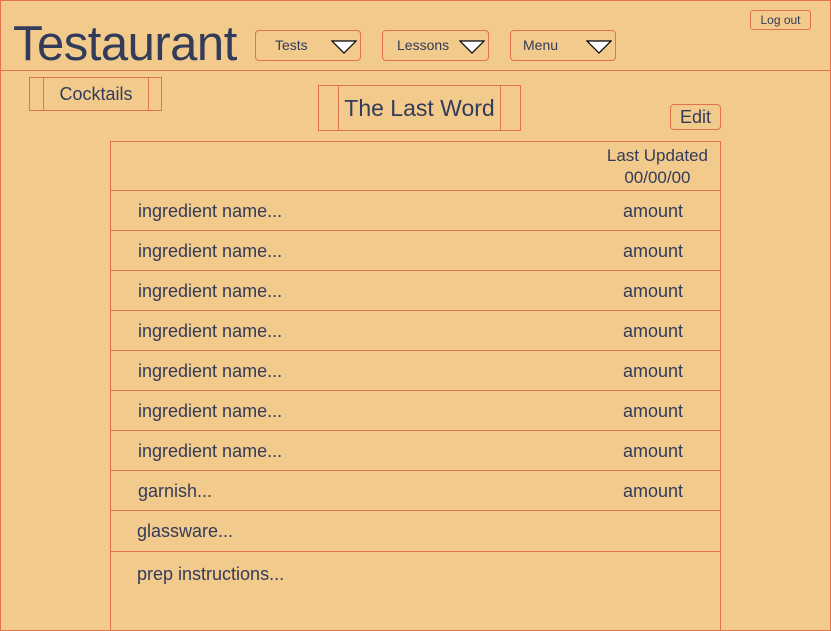 The height and width of the screenshot is (631, 831). I want to click on last-updated-label: Last Updated, so click(657, 155).